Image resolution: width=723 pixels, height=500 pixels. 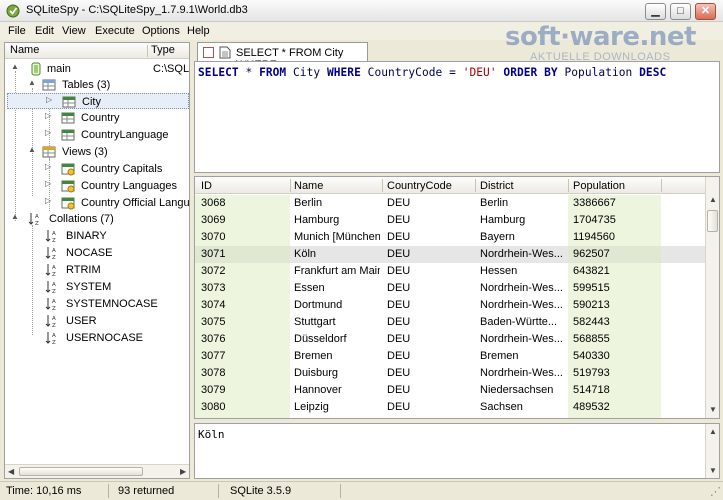 What do you see at coordinates (616, 237) in the screenshot?
I see `table-cell-population: 1194560` at bounding box center [616, 237].